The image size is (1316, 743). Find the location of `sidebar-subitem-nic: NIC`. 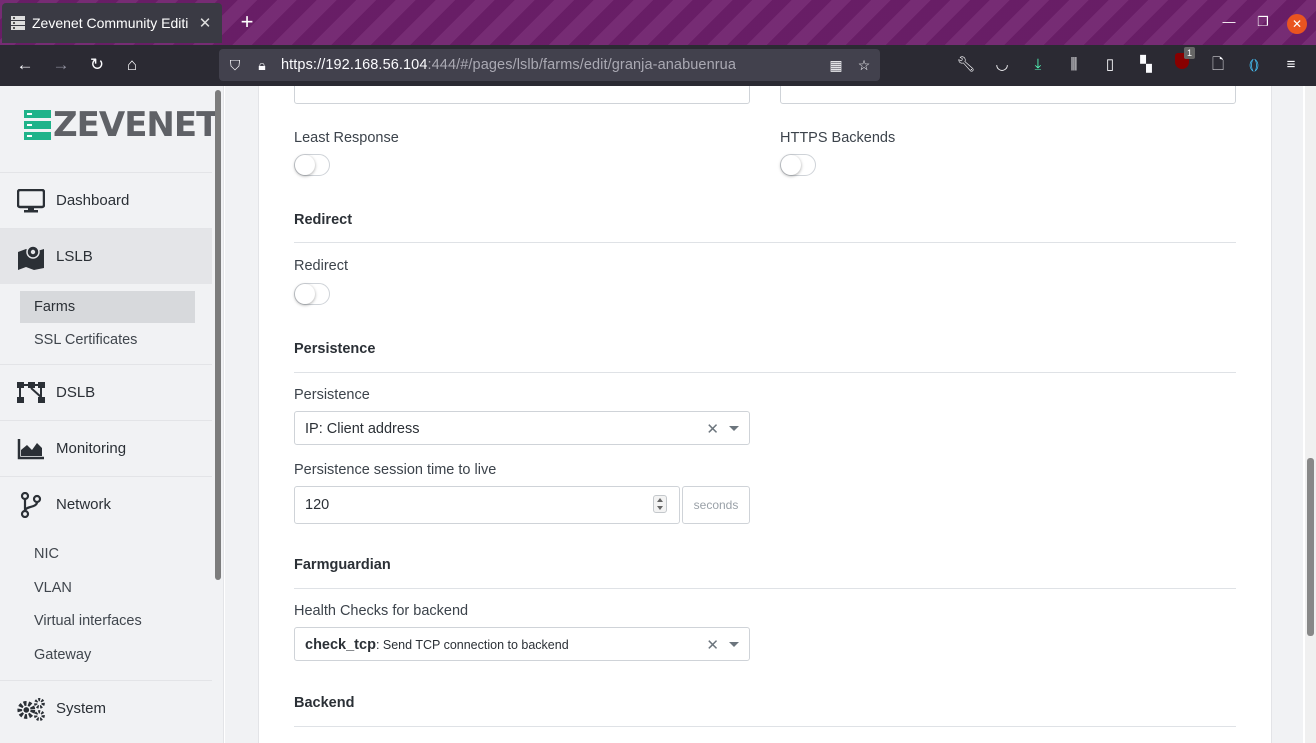

sidebar-subitem-nic: NIC is located at coordinates (107, 554).